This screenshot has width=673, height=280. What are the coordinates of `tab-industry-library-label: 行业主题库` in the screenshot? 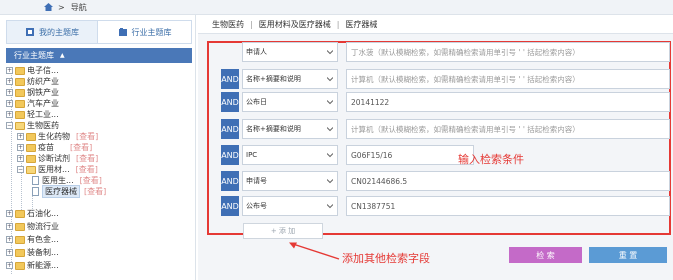 It's located at (151, 32).